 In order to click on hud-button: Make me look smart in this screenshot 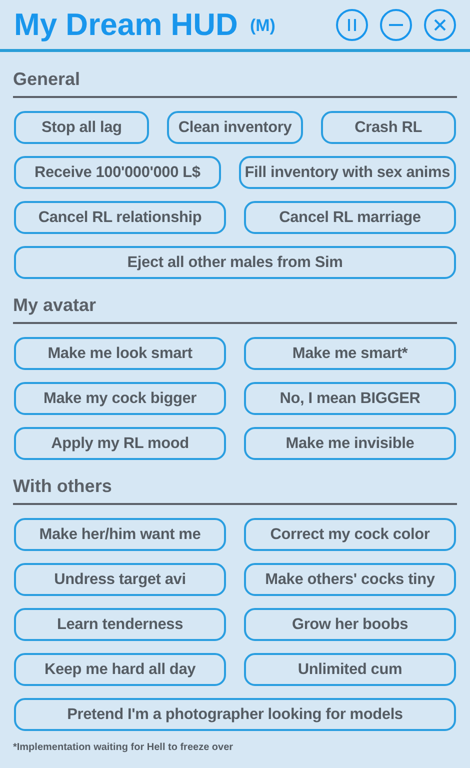, I will do `click(120, 353)`.